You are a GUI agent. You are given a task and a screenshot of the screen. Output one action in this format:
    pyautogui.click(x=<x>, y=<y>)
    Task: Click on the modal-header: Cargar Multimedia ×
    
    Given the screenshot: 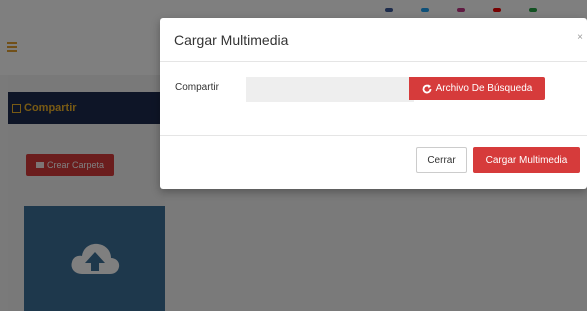 What is the action you would take?
    pyautogui.click(x=373, y=40)
    